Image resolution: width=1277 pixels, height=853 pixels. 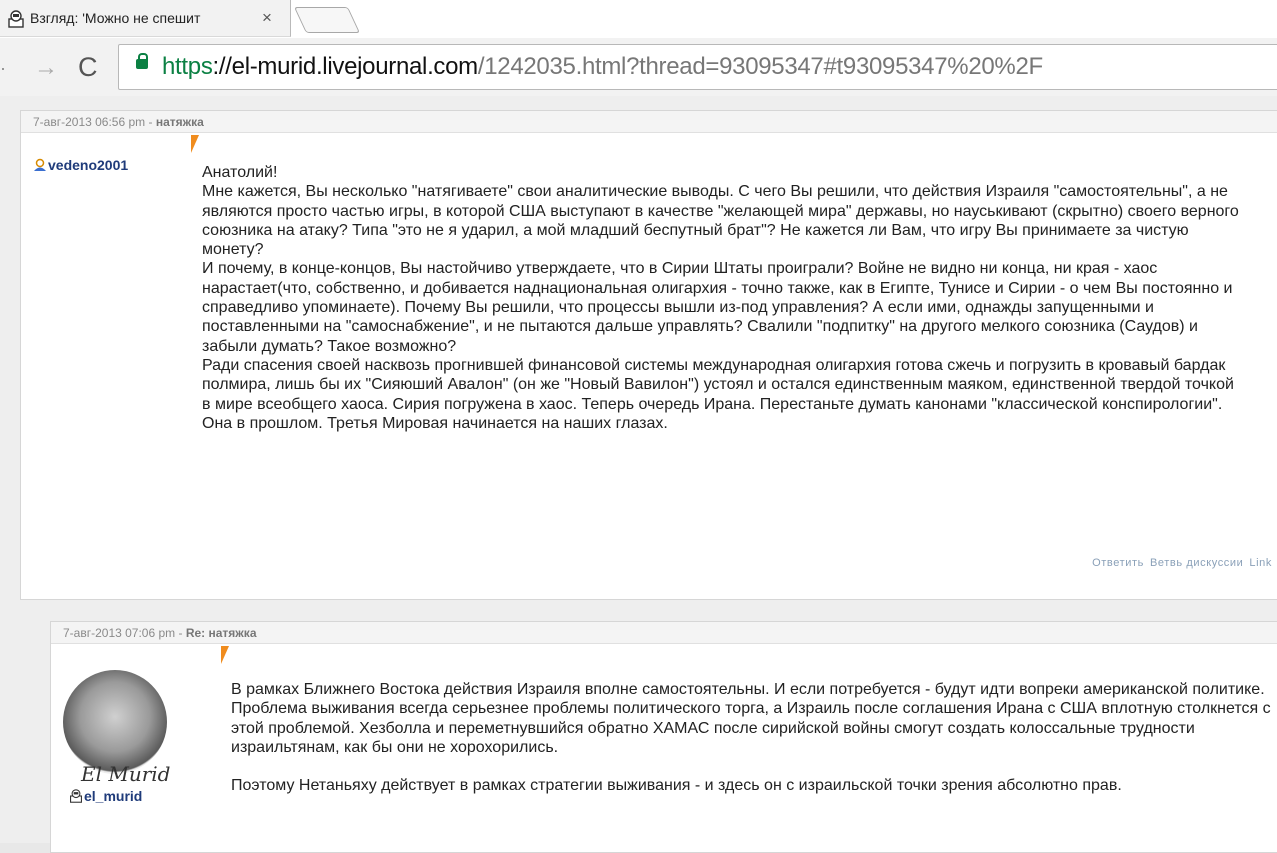 What do you see at coordinates (1260, 563) in the screenshot?
I see `permalink: Link` at bounding box center [1260, 563].